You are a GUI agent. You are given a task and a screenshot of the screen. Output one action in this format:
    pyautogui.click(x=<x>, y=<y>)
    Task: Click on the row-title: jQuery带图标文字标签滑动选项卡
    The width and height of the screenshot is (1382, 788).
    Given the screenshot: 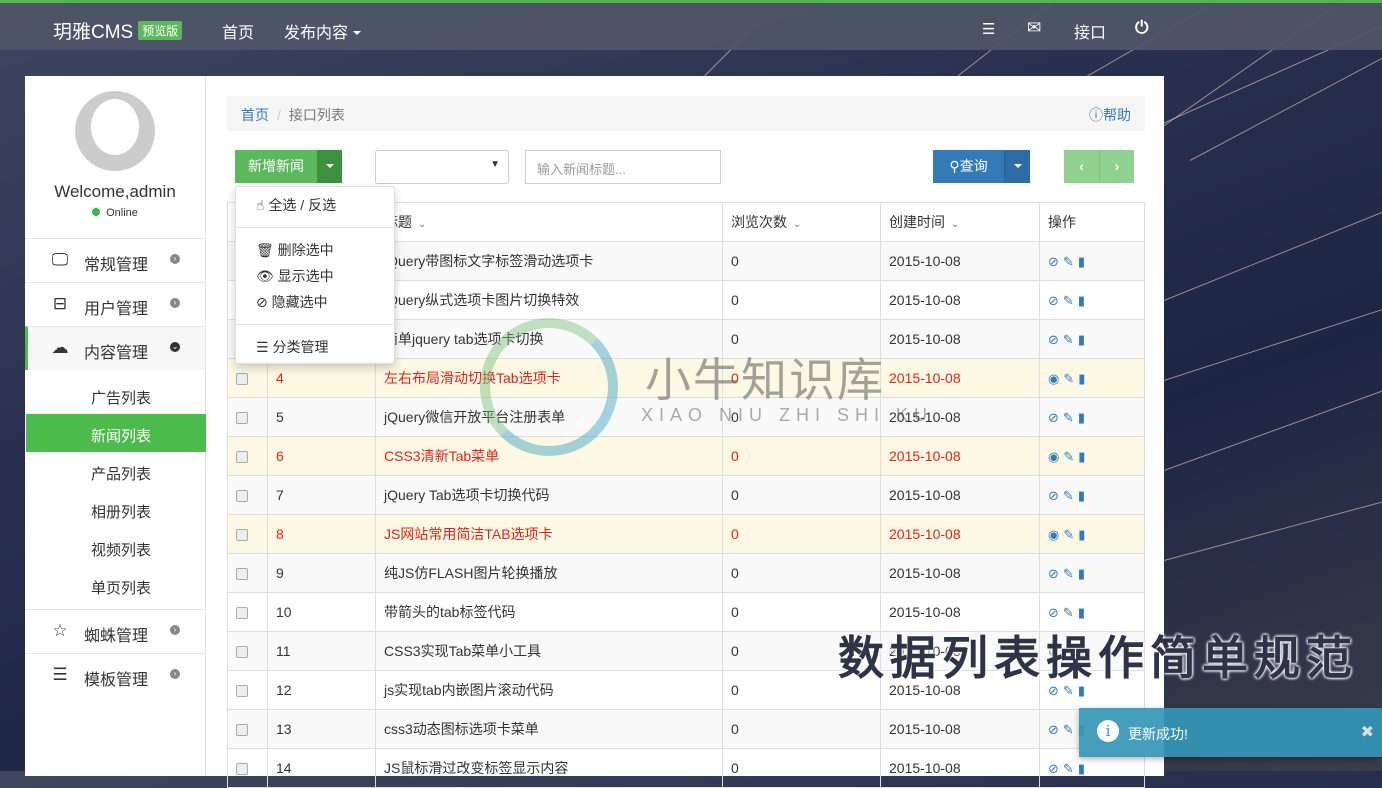 What is the action you would take?
    pyautogui.click(x=549, y=261)
    